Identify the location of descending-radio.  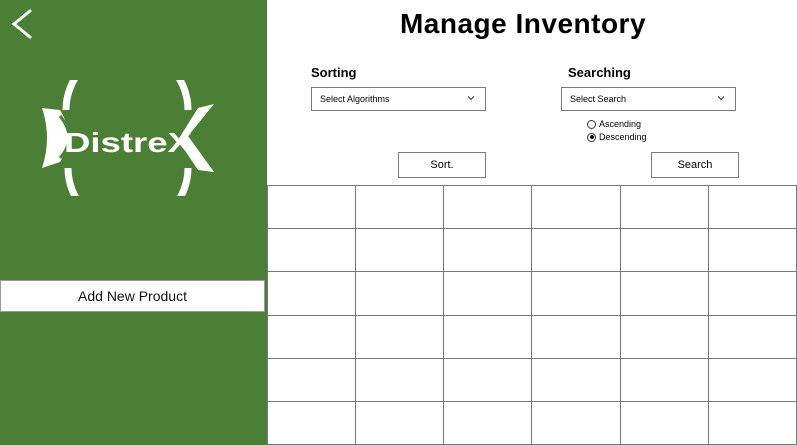
(591, 137).